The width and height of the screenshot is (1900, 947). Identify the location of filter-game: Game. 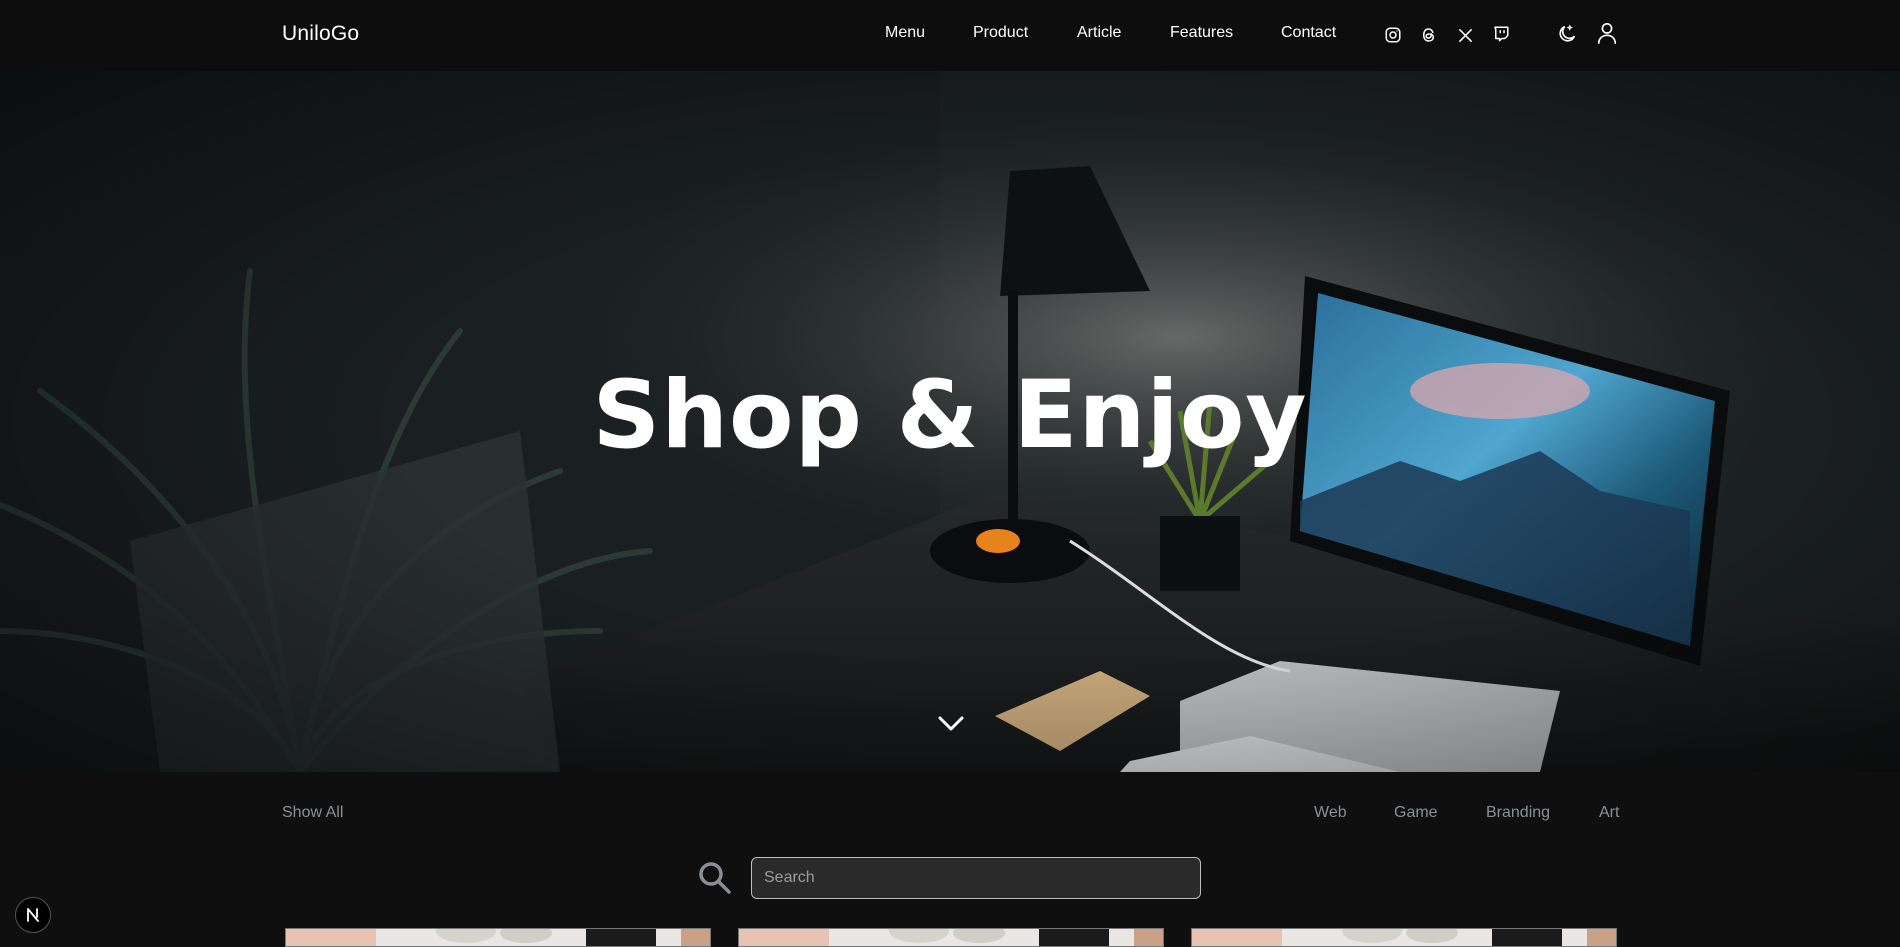
(1416, 813).